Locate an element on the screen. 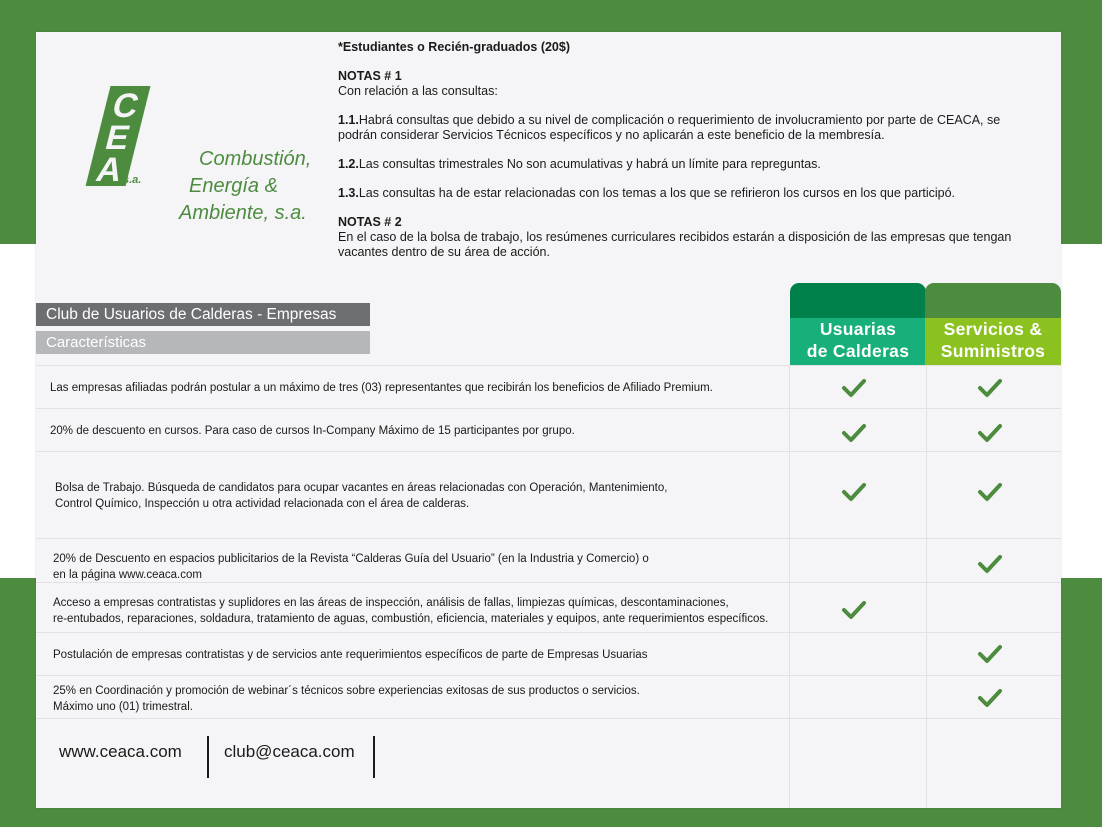 The width and height of the screenshot is (1102, 827). logo-suffix: s.a. is located at coordinates (132, 180).